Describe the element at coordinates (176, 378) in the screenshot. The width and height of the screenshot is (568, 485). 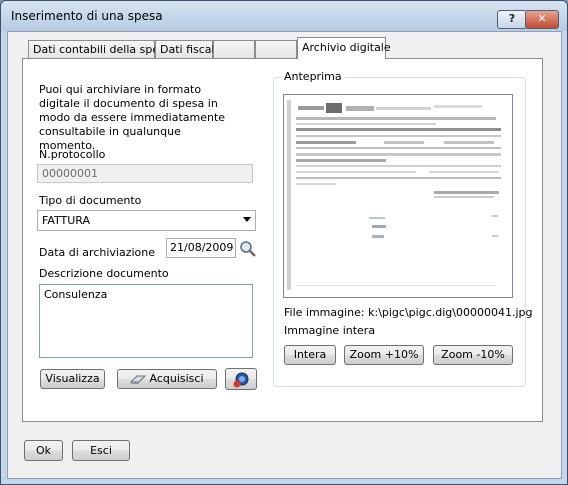
I see `acquire-button-label: Acquisisci` at that location.